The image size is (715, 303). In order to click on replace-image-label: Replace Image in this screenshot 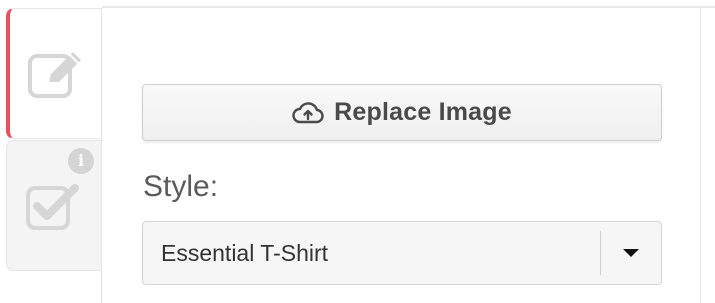, I will do `click(423, 112)`.